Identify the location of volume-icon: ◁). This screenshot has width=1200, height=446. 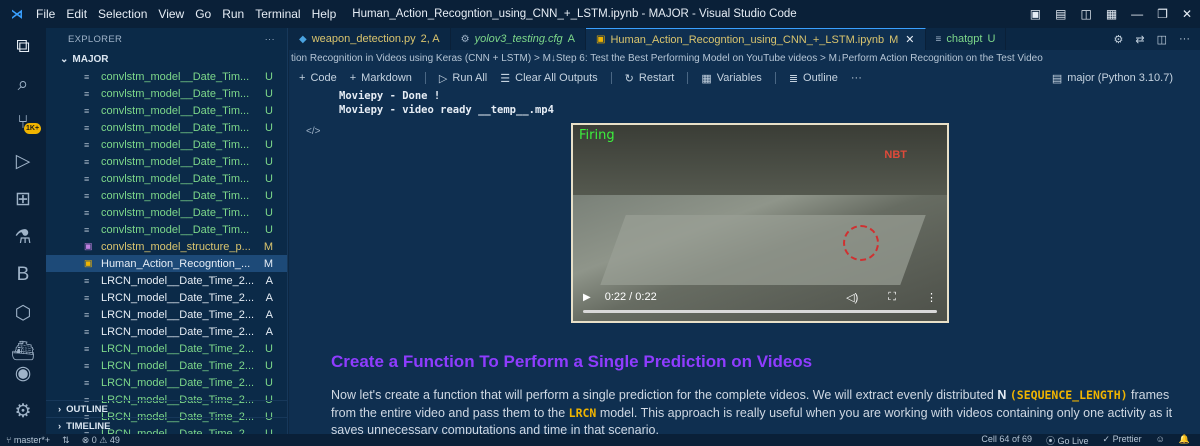
(852, 297).